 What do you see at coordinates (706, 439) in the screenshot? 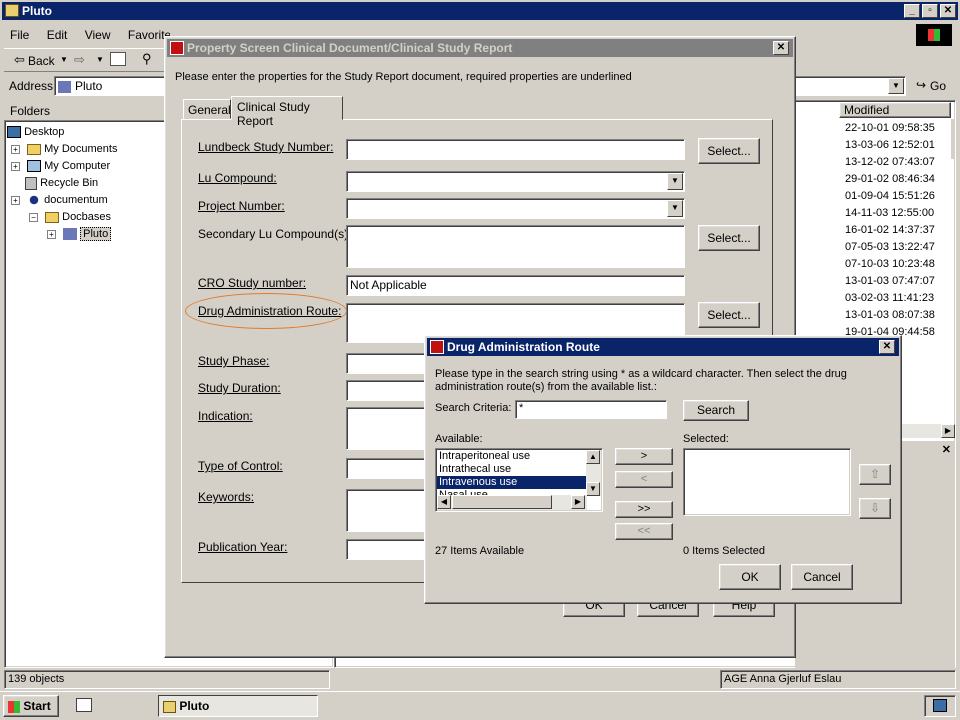
I see `selected-label: Selected:` at bounding box center [706, 439].